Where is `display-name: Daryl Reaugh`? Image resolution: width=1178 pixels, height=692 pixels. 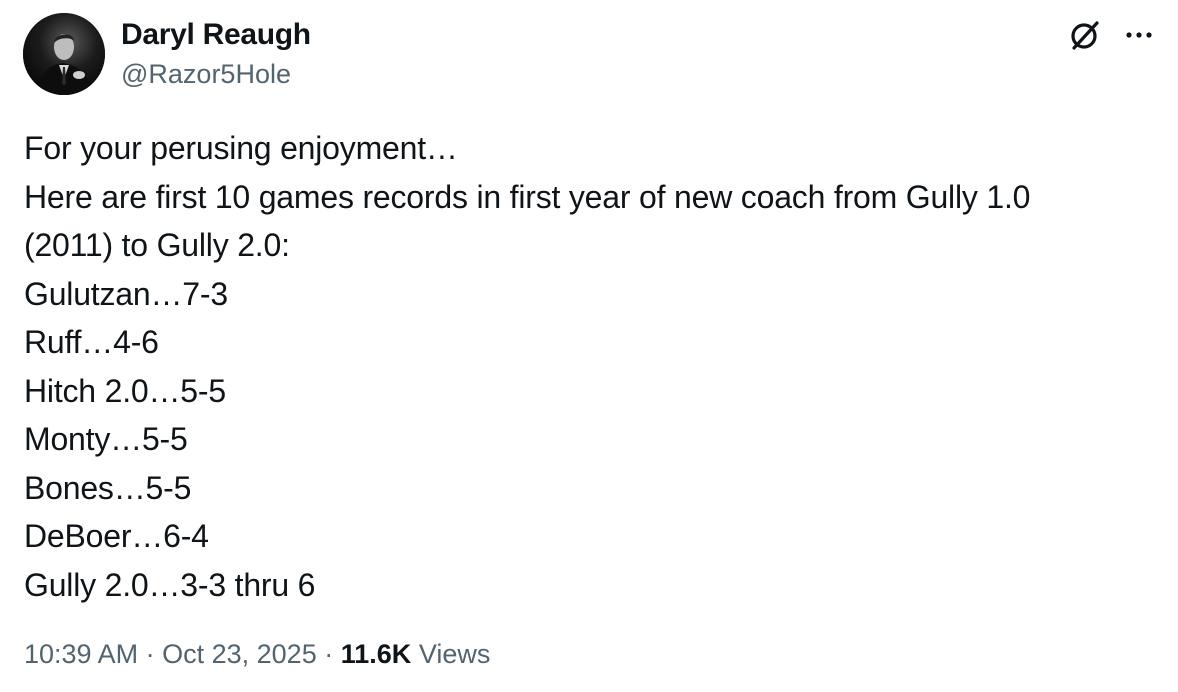 display-name: Daryl Reaugh is located at coordinates (216, 35).